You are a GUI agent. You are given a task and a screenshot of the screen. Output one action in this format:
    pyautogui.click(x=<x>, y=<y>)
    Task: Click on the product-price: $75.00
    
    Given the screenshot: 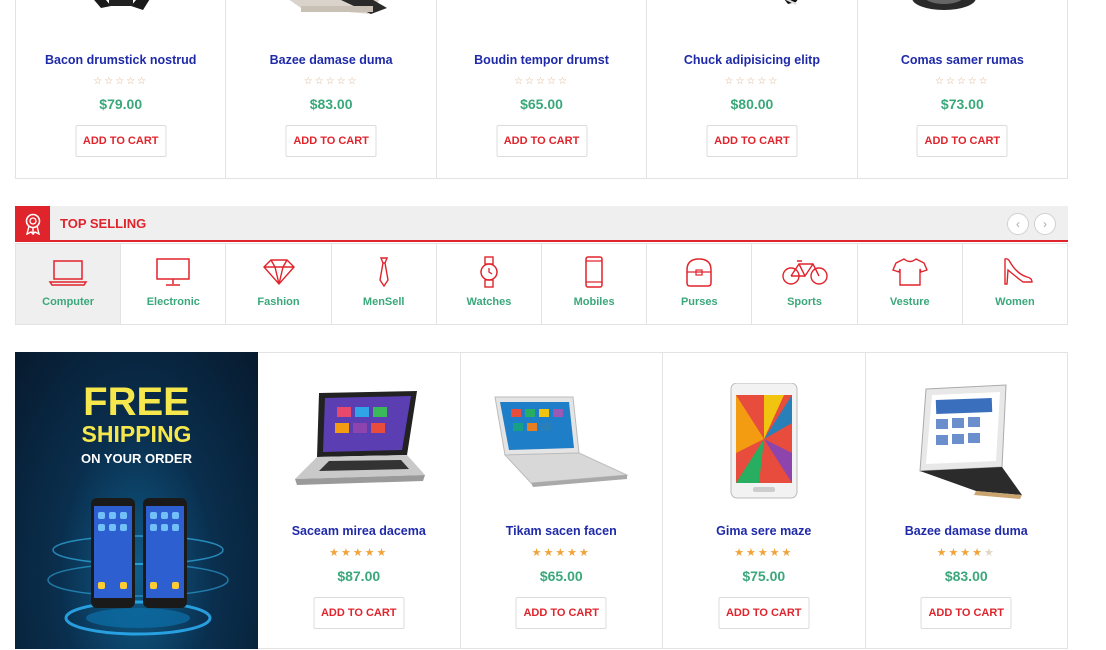 What is the action you would take?
    pyautogui.click(x=764, y=576)
    